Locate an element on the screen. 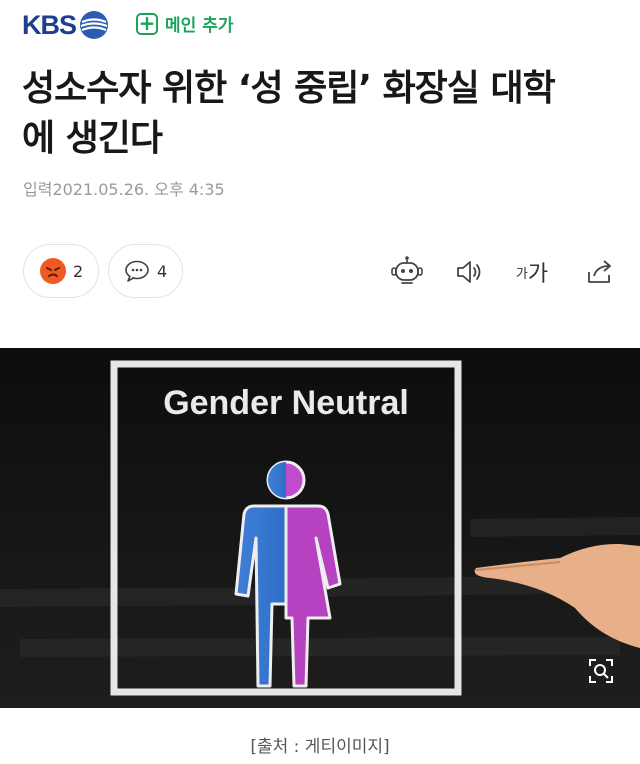 Image resolution: width=640 pixels, height=764 pixels. photo-caption: [출처 : 게티이미지] is located at coordinates (320, 747).